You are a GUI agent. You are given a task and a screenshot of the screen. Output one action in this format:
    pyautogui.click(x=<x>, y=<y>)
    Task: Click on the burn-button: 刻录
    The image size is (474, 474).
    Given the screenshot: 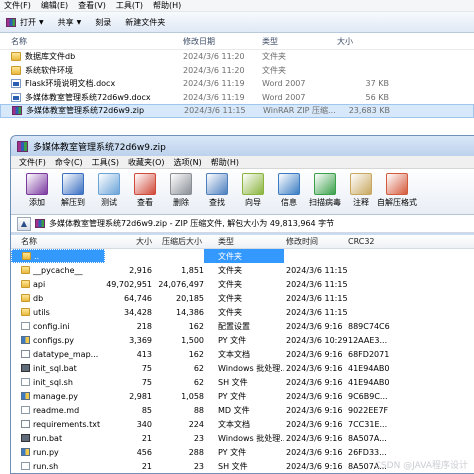 What is the action you would take?
    pyautogui.click(x=103, y=22)
    